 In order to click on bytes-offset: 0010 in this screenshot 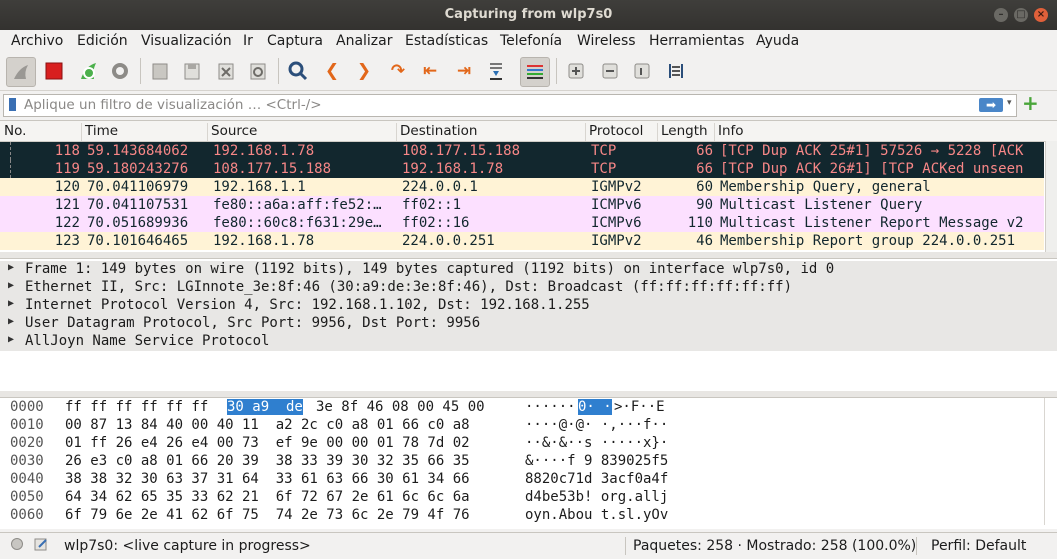, I will do `click(27, 425)`.